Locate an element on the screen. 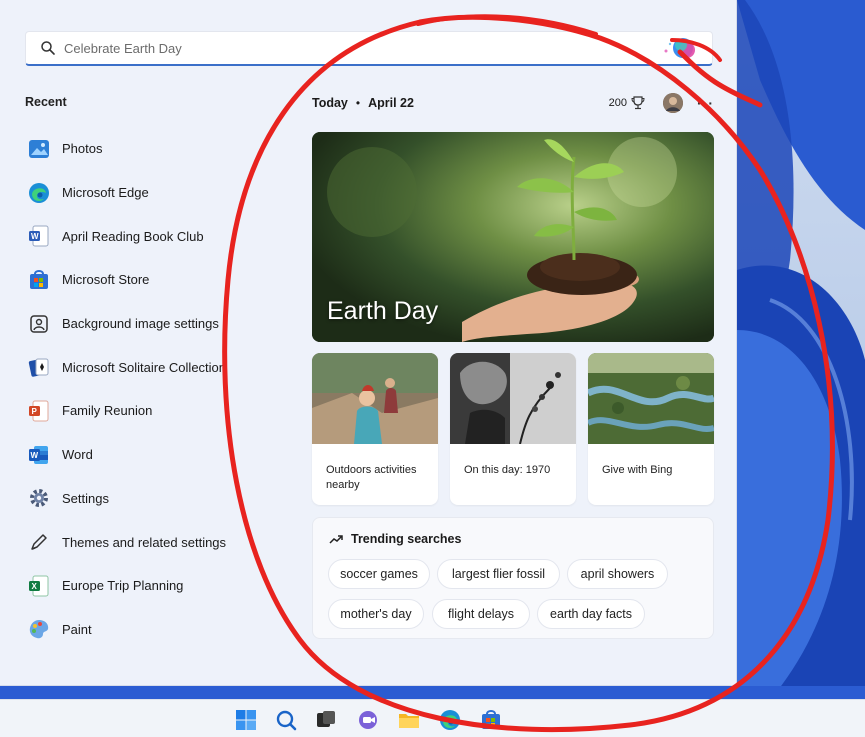  recent-item-europe-trip-planning: X Europe Trip Planning is located at coordinates (133, 586).